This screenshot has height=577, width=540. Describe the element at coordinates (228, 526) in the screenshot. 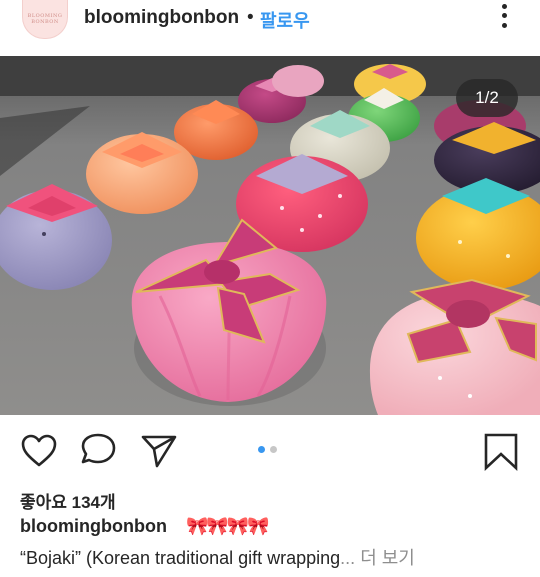

I see `caption-emoji: 🎀🎀🎀🎀` at that location.